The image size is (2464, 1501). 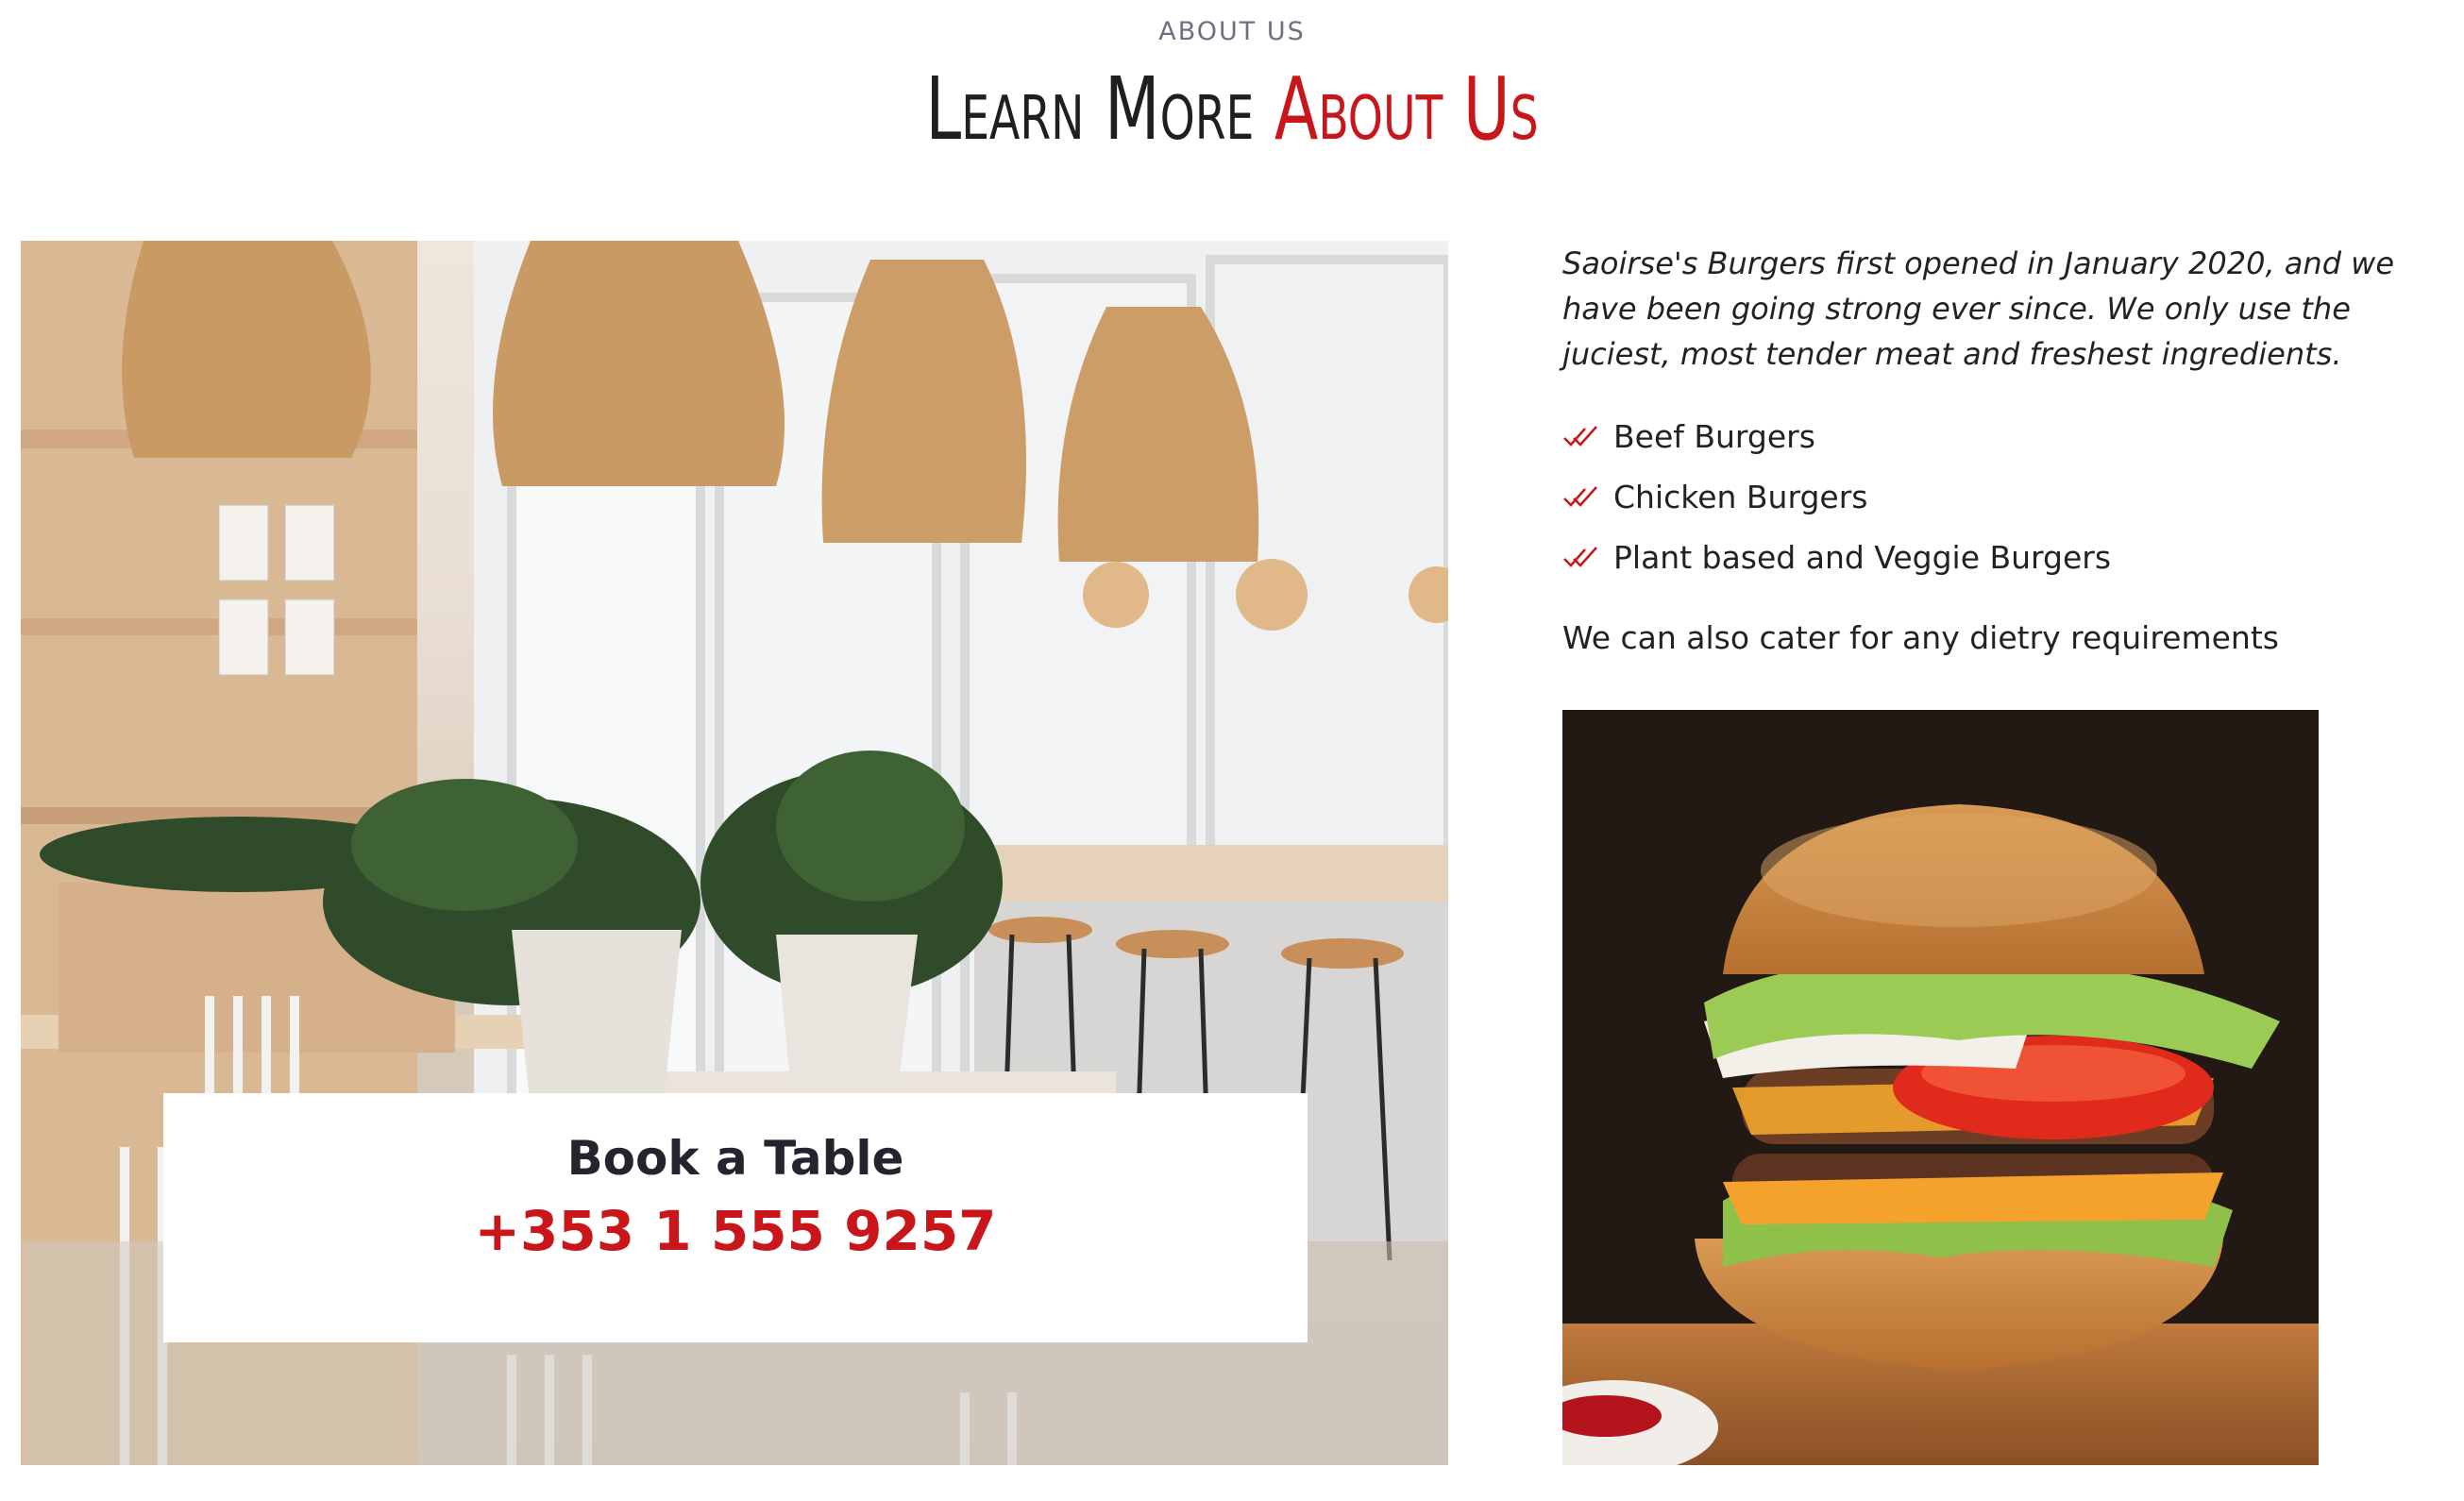 What do you see at coordinates (1740, 497) in the screenshot?
I see `feature-label: Chicken Burgers` at bounding box center [1740, 497].